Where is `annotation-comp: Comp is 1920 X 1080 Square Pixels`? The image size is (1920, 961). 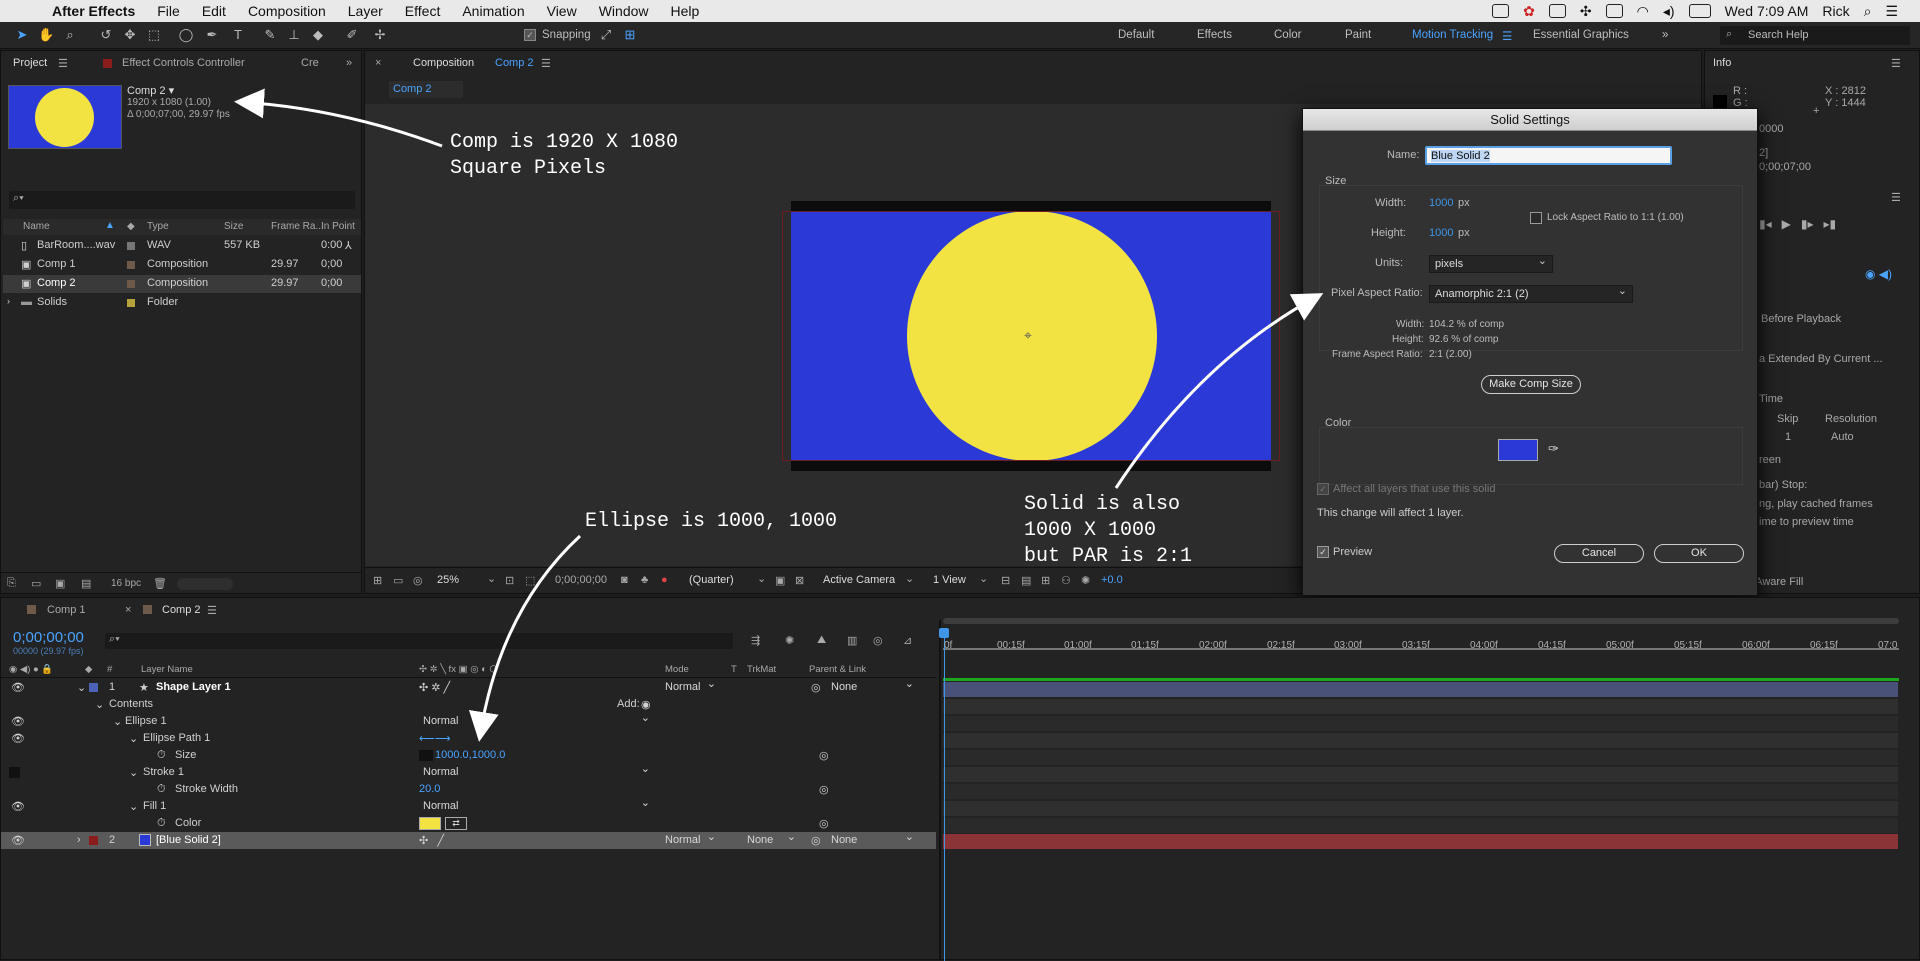
annotation-comp: Comp is 1920 X 1080 Square Pixels is located at coordinates (564, 155).